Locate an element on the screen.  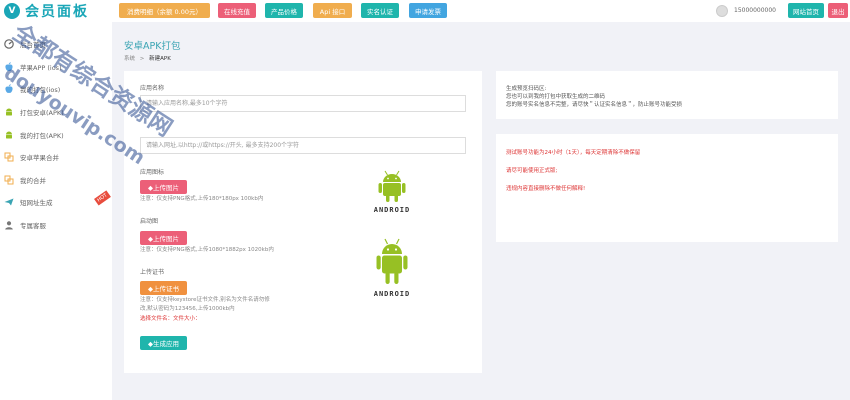
sidebar-item-my-apk-builds: 我的打包(APK) is located at coordinates (56, 134).